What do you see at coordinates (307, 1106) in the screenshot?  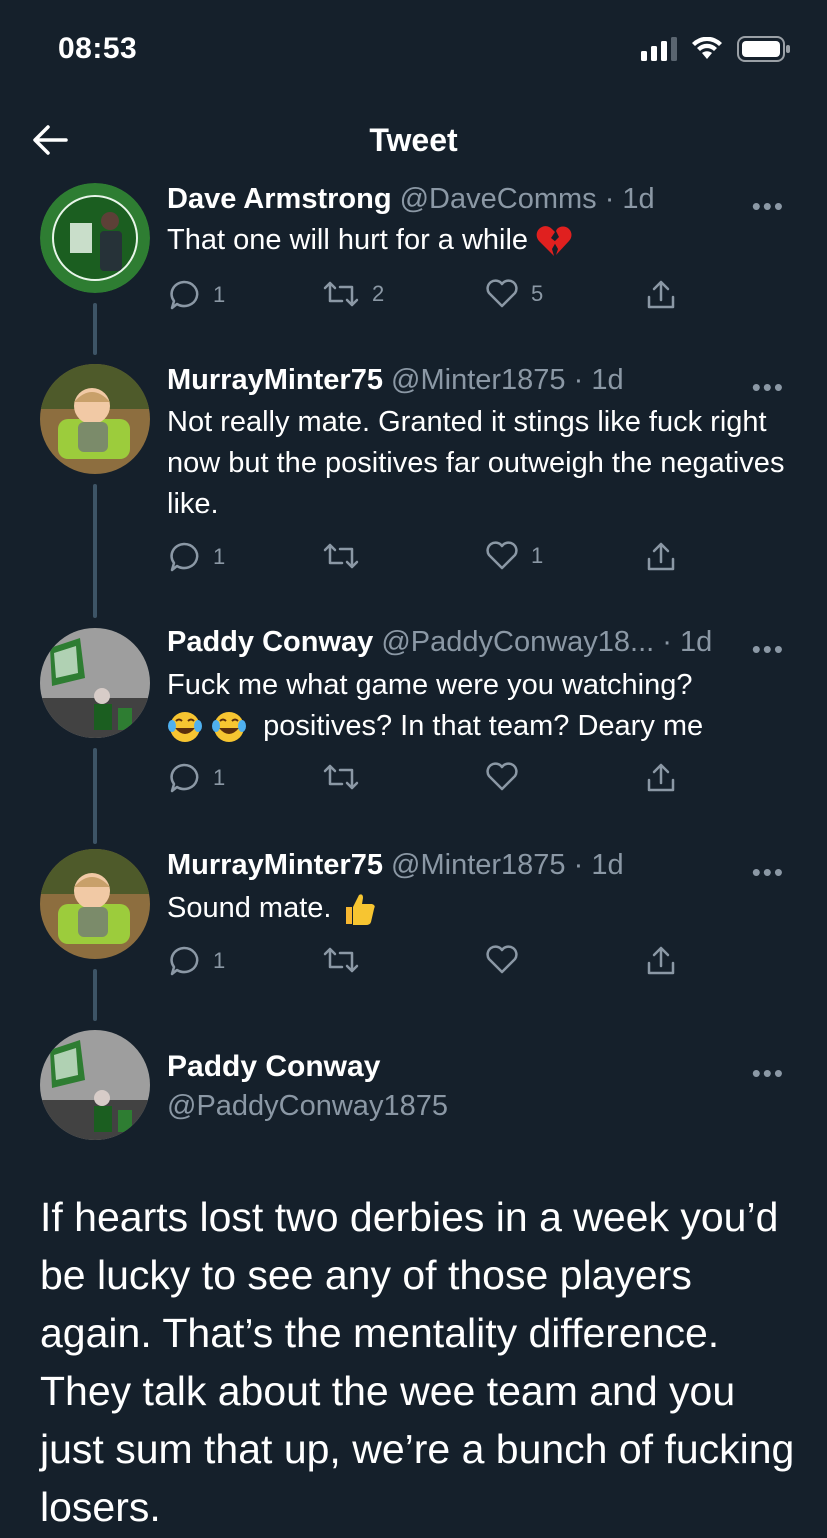 I see `author-handle: @PaddyConway1875` at bounding box center [307, 1106].